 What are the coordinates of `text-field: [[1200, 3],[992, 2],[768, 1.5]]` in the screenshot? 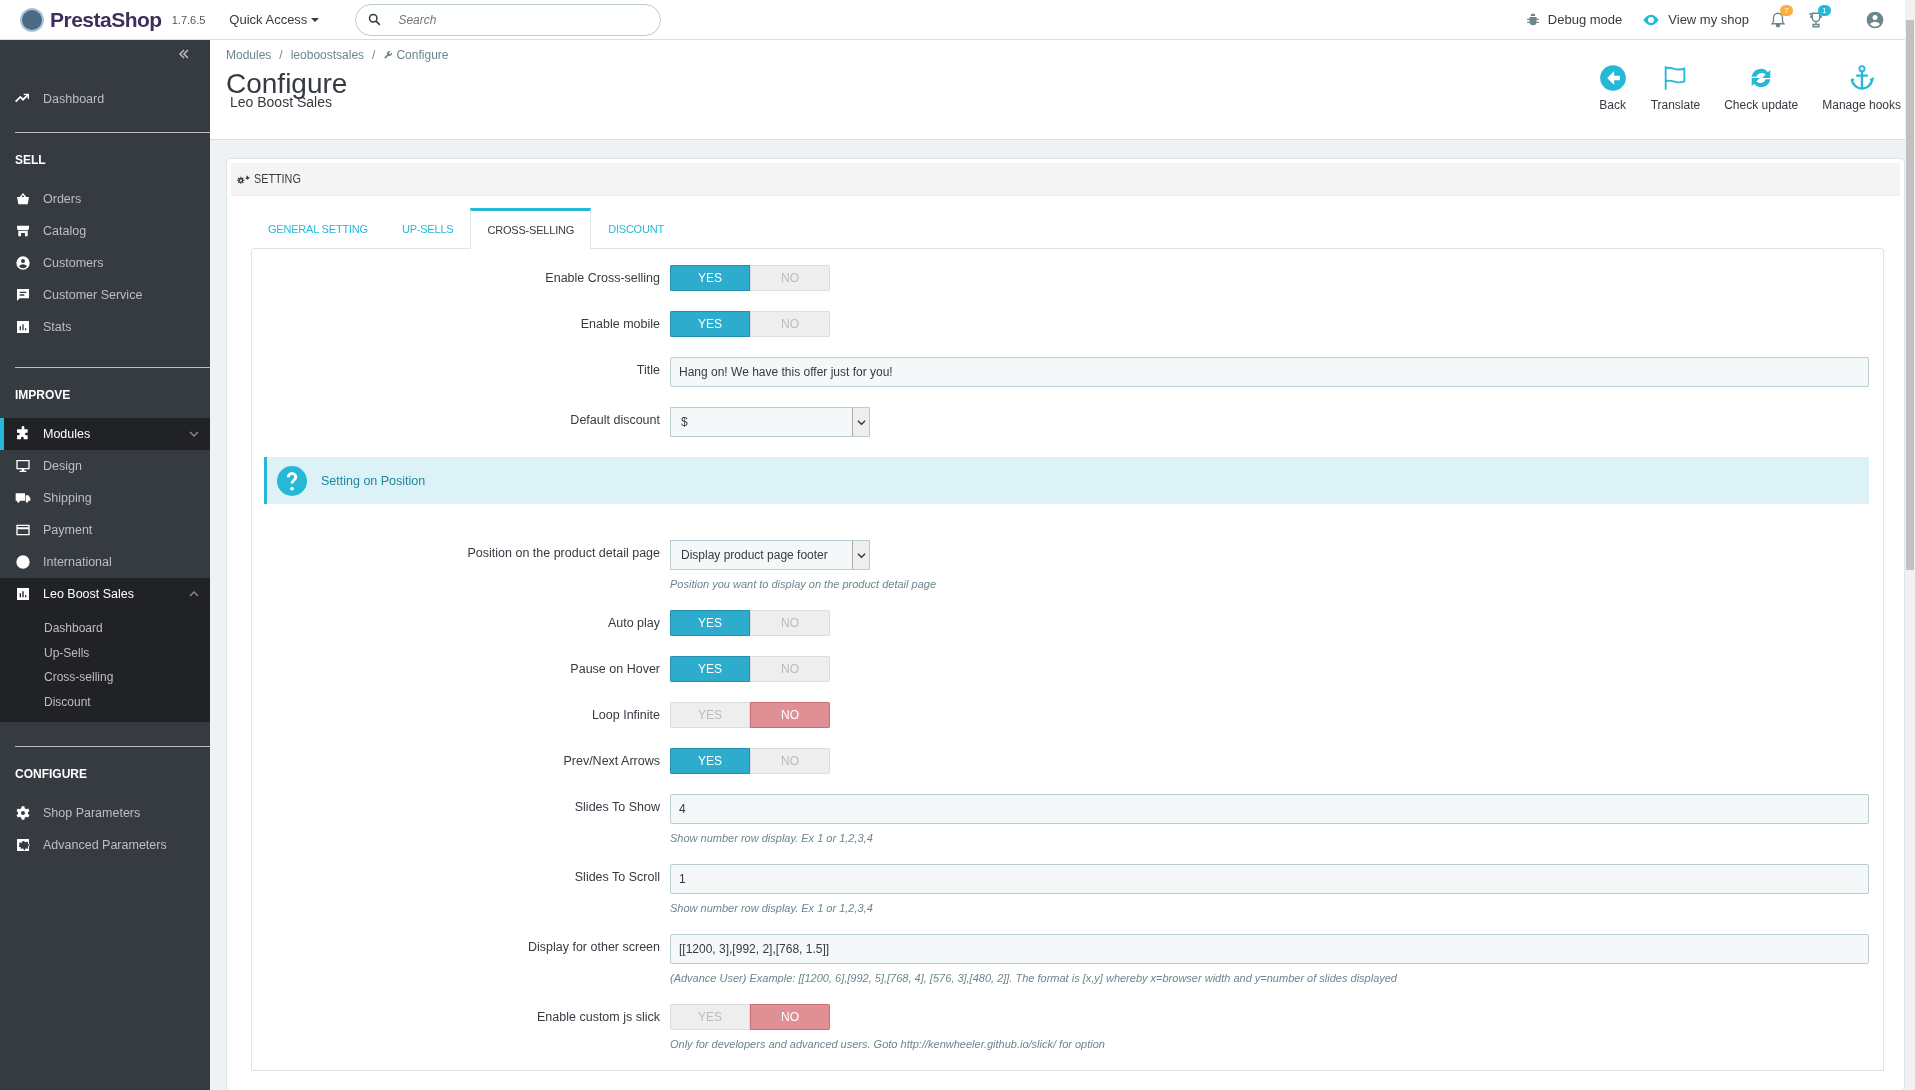 It's located at (1269, 949).